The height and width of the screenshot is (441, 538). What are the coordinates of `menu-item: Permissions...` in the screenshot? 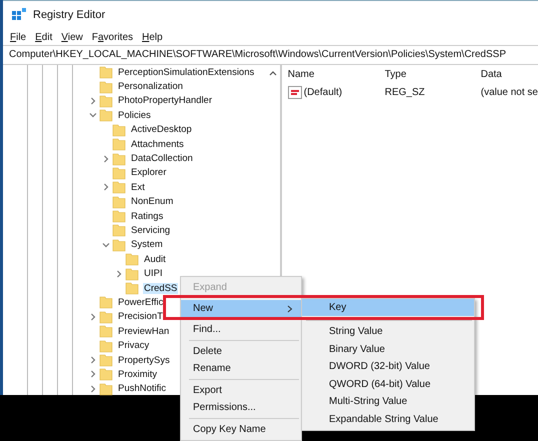 It's located at (241, 407).